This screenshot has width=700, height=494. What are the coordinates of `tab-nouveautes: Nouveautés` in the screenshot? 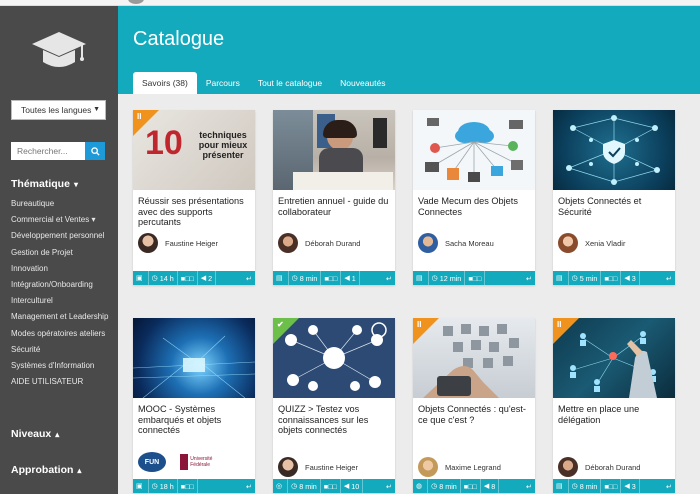 It's located at (362, 83).